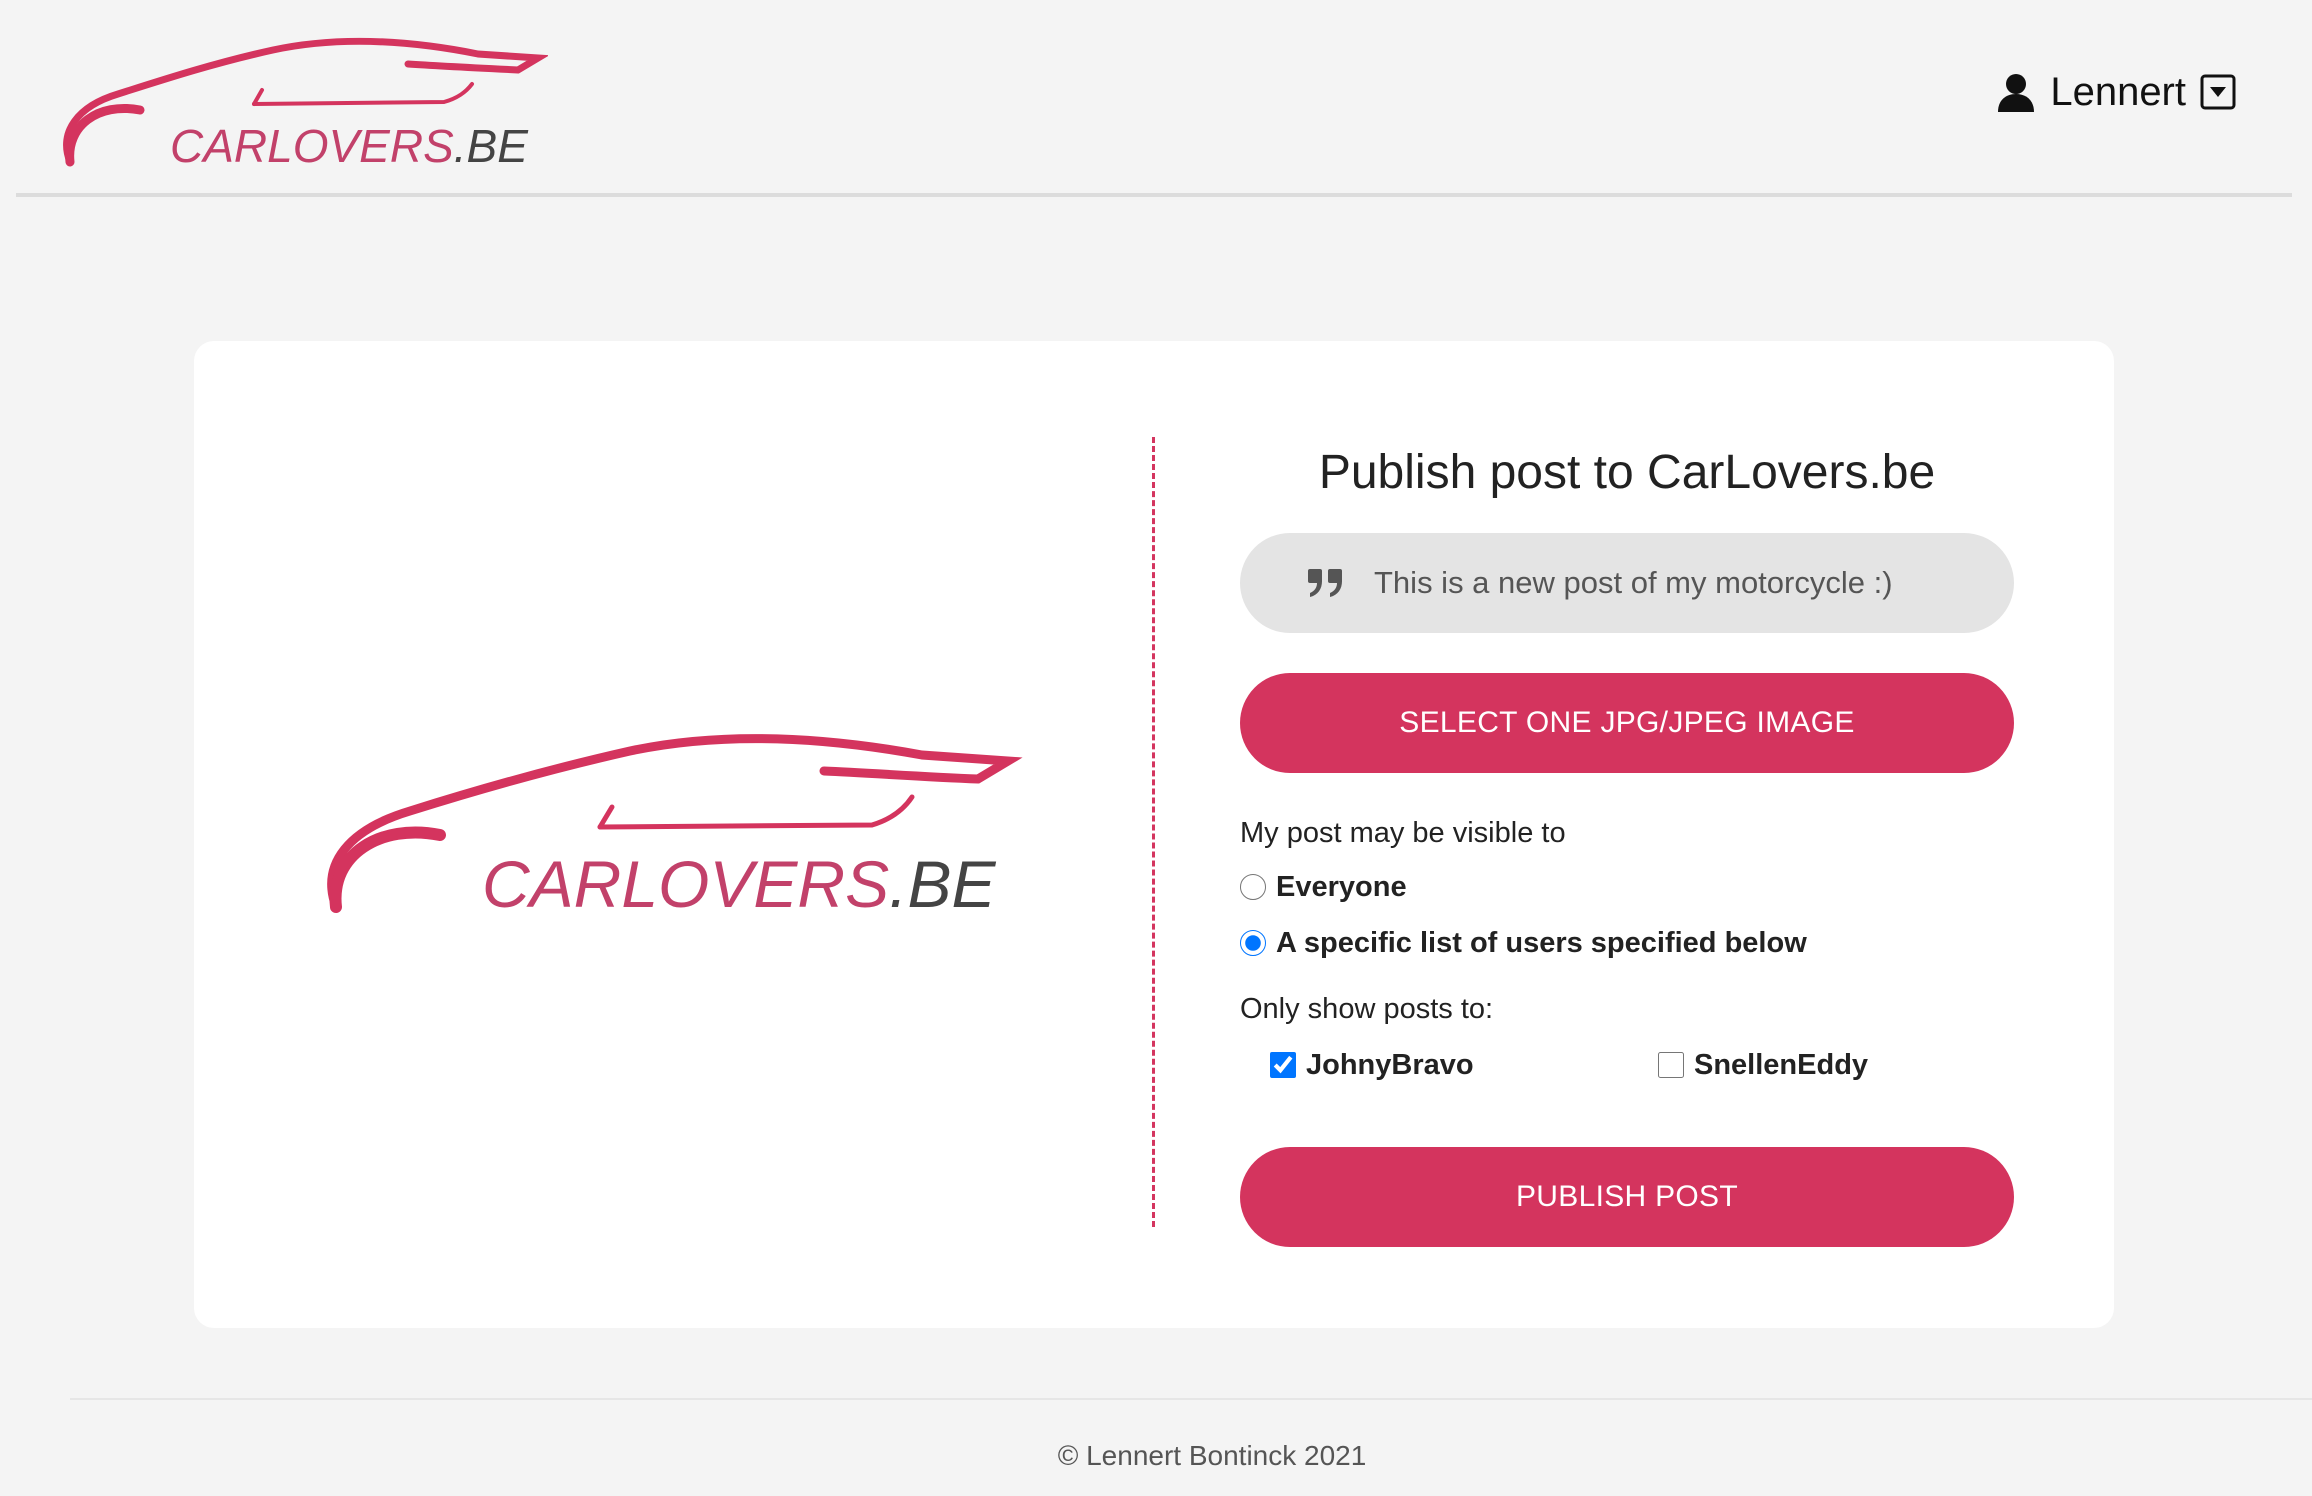 The image size is (2312, 1496). What do you see at coordinates (1627, 1197) in the screenshot?
I see `publish-post-button: PUBLISH POST` at bounding box center [1627, 1197].